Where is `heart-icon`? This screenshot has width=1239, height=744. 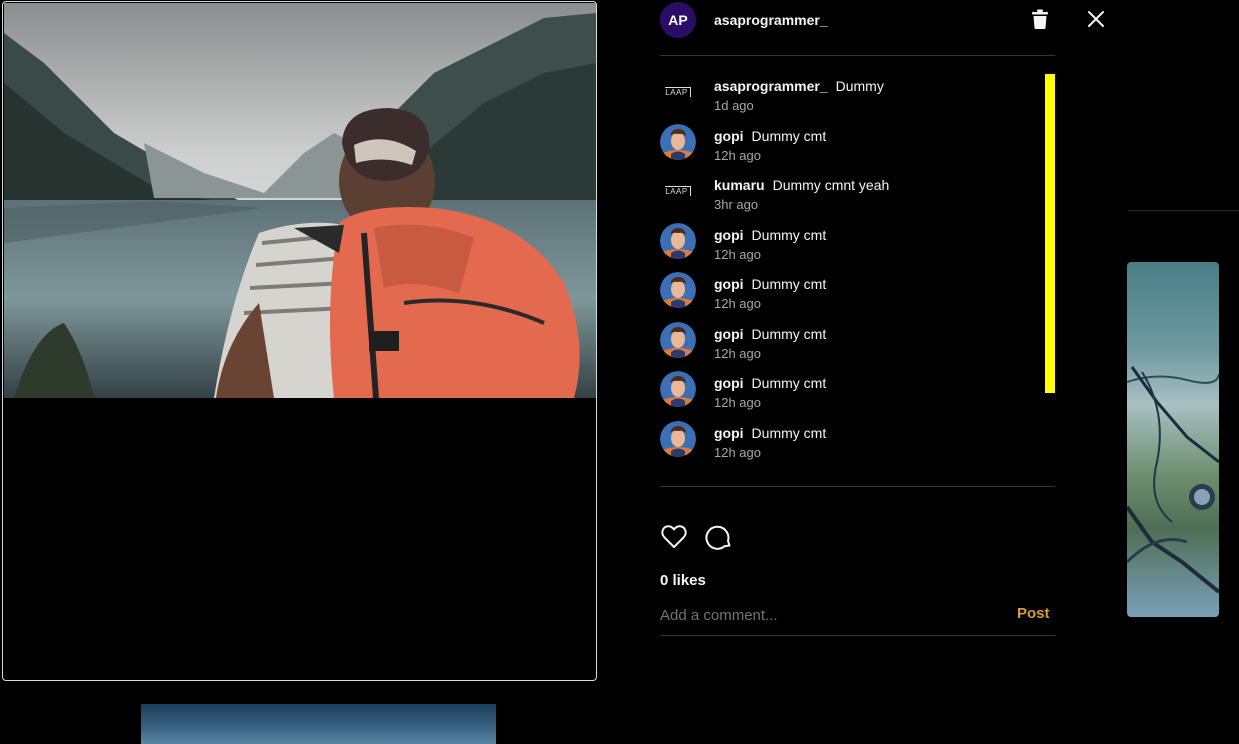 heart-icon is located at coordinates (674, 537).